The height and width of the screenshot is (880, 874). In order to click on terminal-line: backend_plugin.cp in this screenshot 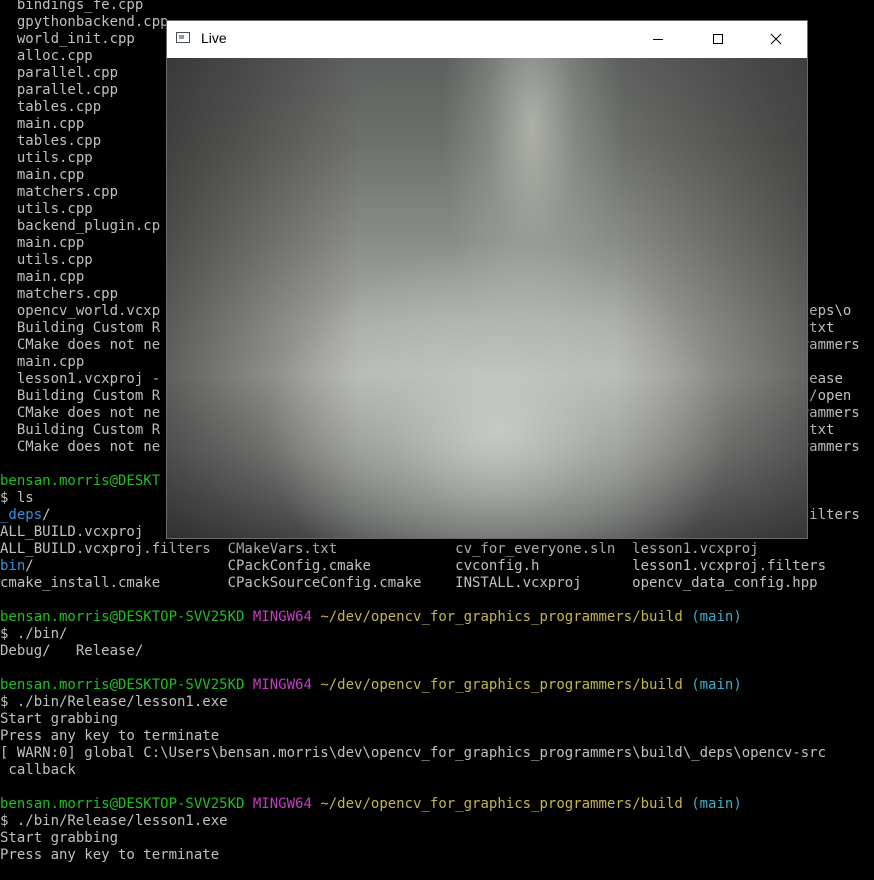, I will do `click(80, 226)`.